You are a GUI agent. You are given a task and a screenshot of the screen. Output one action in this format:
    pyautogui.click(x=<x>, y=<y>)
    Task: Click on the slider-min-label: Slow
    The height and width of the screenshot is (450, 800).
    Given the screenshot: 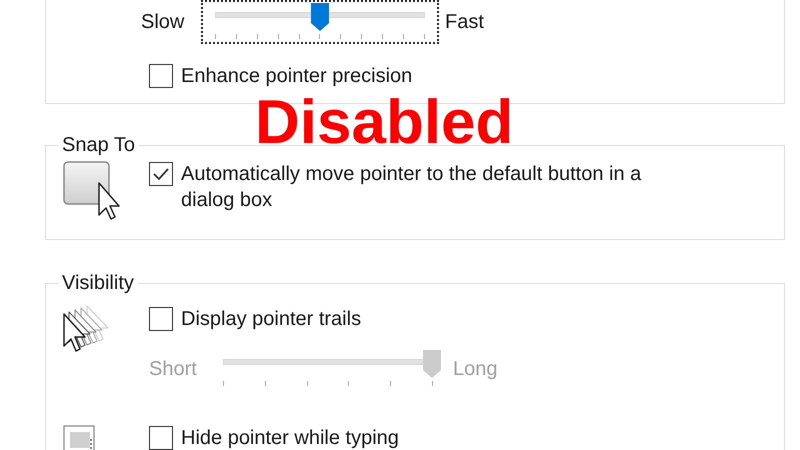 What is the action you would take?
    pyautogui.click(x=163, y=22)
    